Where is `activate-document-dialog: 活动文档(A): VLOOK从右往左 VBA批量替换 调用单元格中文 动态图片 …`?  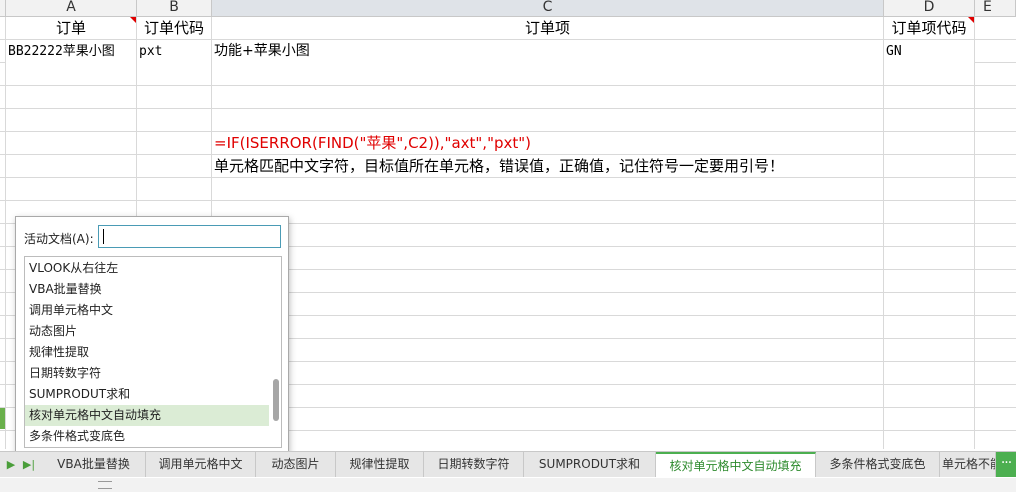
activate-document-dialog: 活动文档(A): VLOOK从右往左 VBA批量替换 调用单元格中文 动态图片 … is located at coordinates (152, 335).